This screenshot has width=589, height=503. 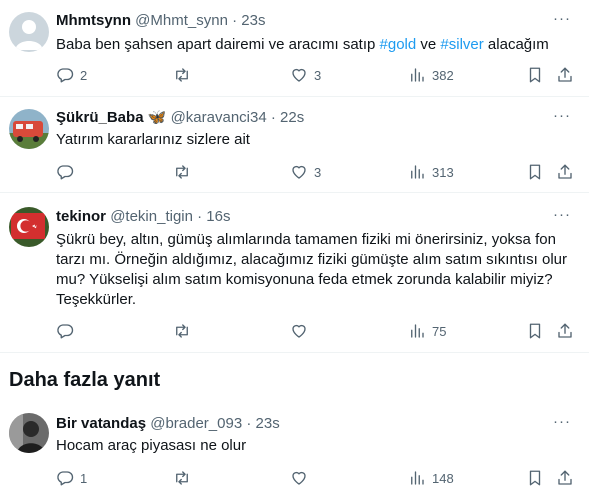 What do you see at coordinates (219, 117) in the screenshot?
I see `user-handle: @karavanci34` at bounding box center [219, 117].